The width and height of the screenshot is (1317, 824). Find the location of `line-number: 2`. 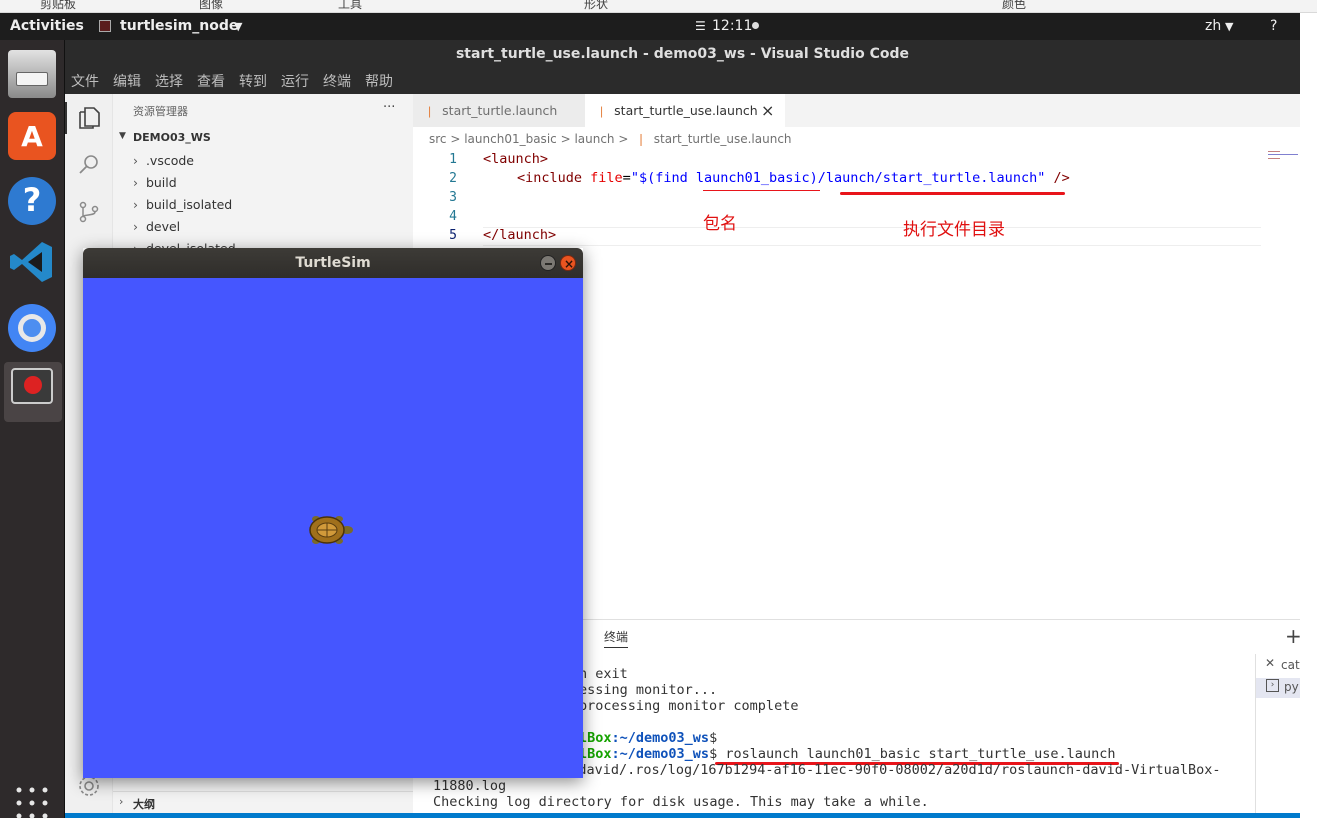

line-number: 2 is located at coordinates (453, 178).